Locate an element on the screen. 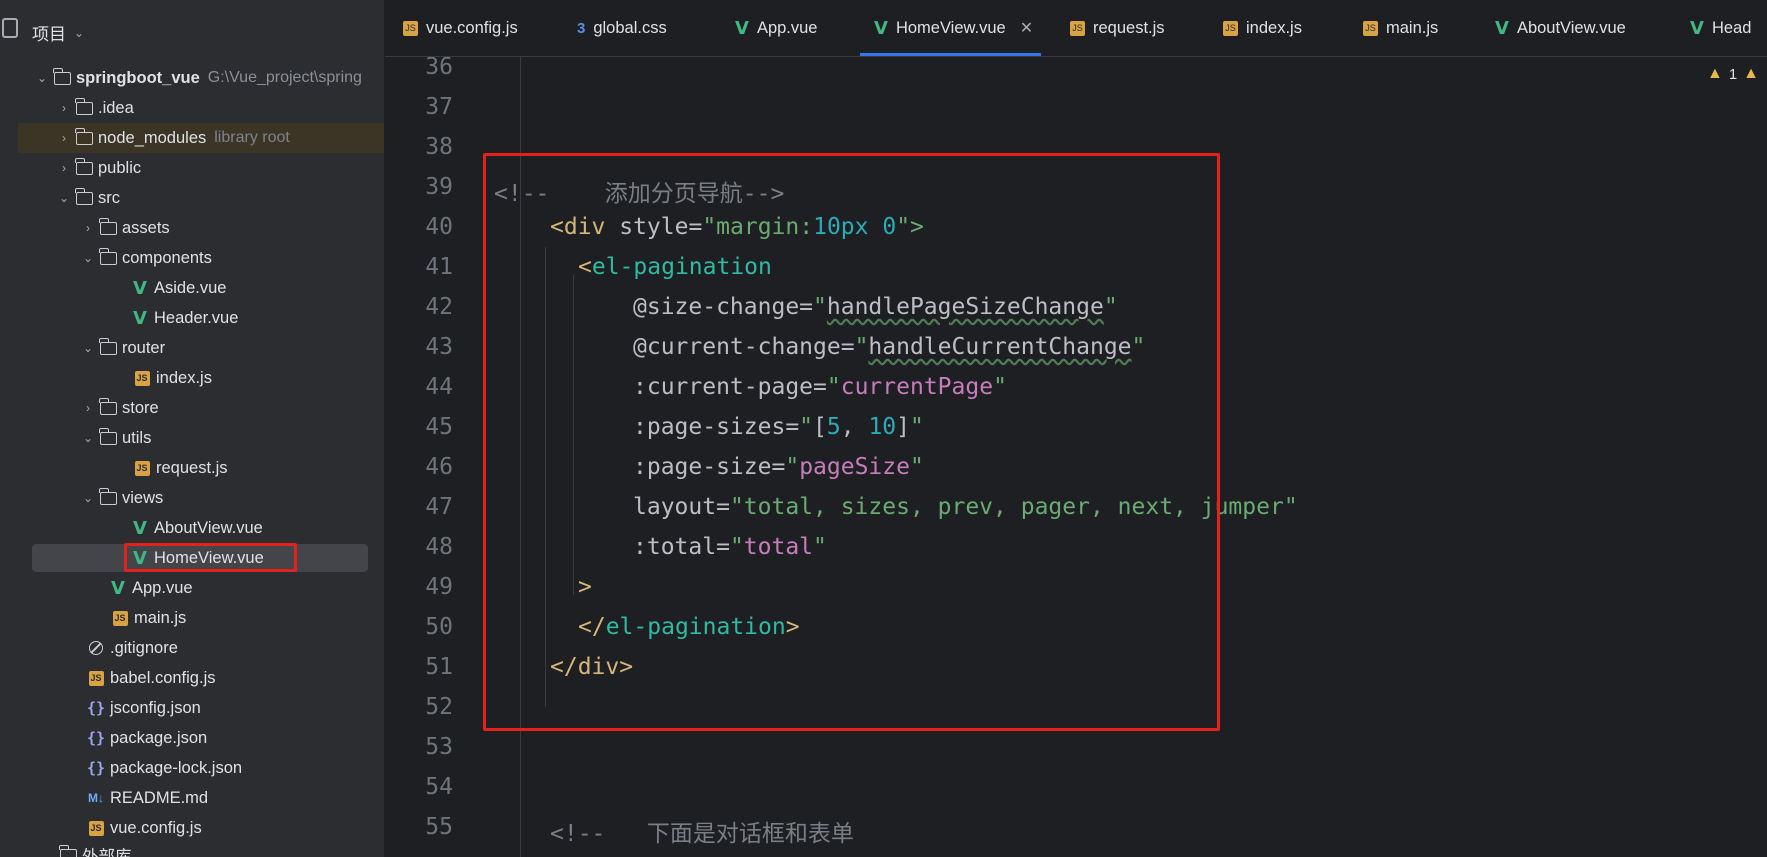 The width and height of the screenshot is (1767, 857). code-line-55: <!-- 下面是对话框和表单 is located at coordinates (702, 834).